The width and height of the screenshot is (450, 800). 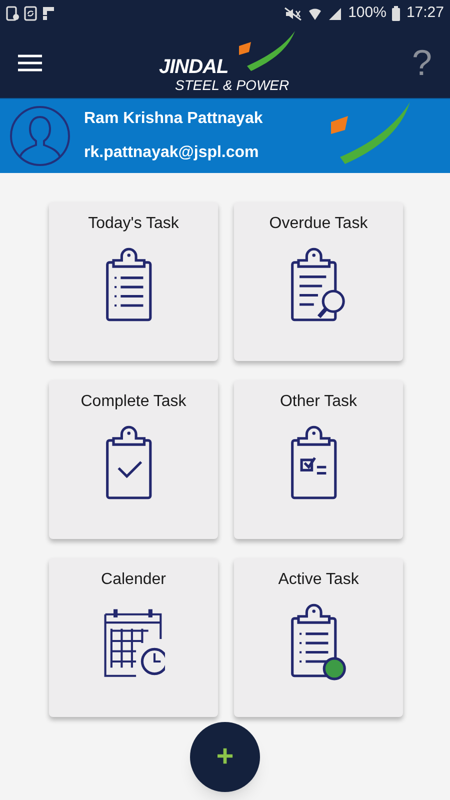 What do you see at coordinates (318, 459) in the screenshot?
I see `task-tile: Other Task` at bounding box center [318, 459].